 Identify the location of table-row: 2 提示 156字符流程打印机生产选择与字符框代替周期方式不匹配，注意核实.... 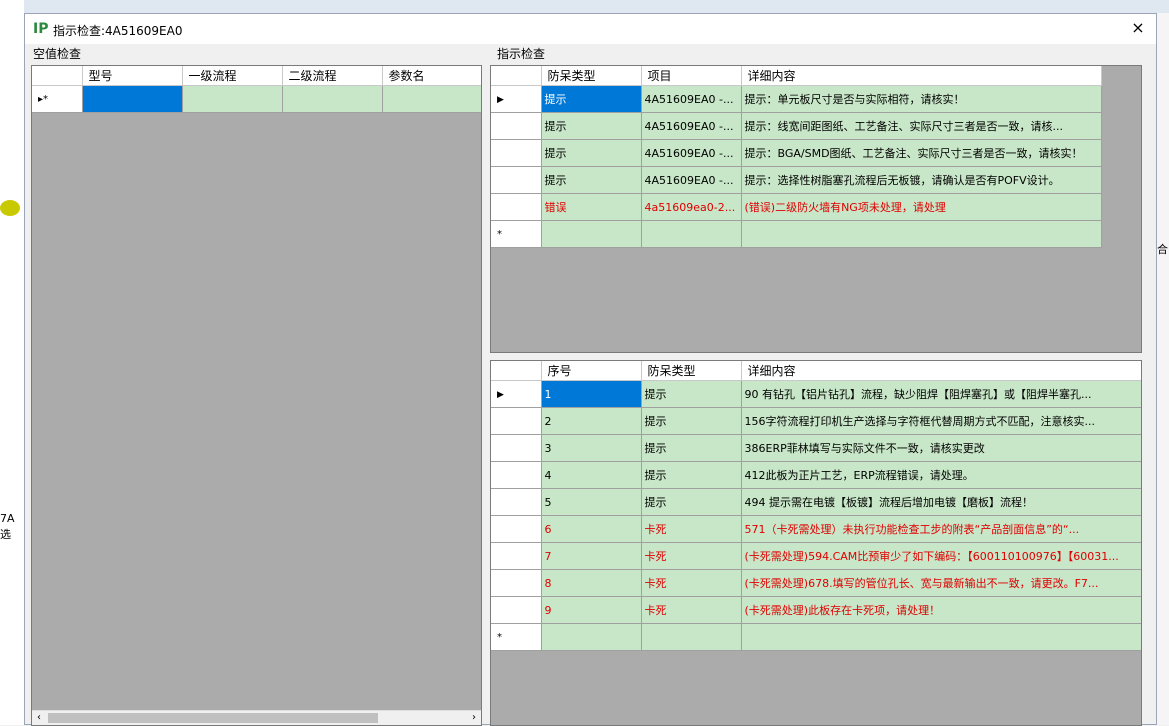
(816, 421).